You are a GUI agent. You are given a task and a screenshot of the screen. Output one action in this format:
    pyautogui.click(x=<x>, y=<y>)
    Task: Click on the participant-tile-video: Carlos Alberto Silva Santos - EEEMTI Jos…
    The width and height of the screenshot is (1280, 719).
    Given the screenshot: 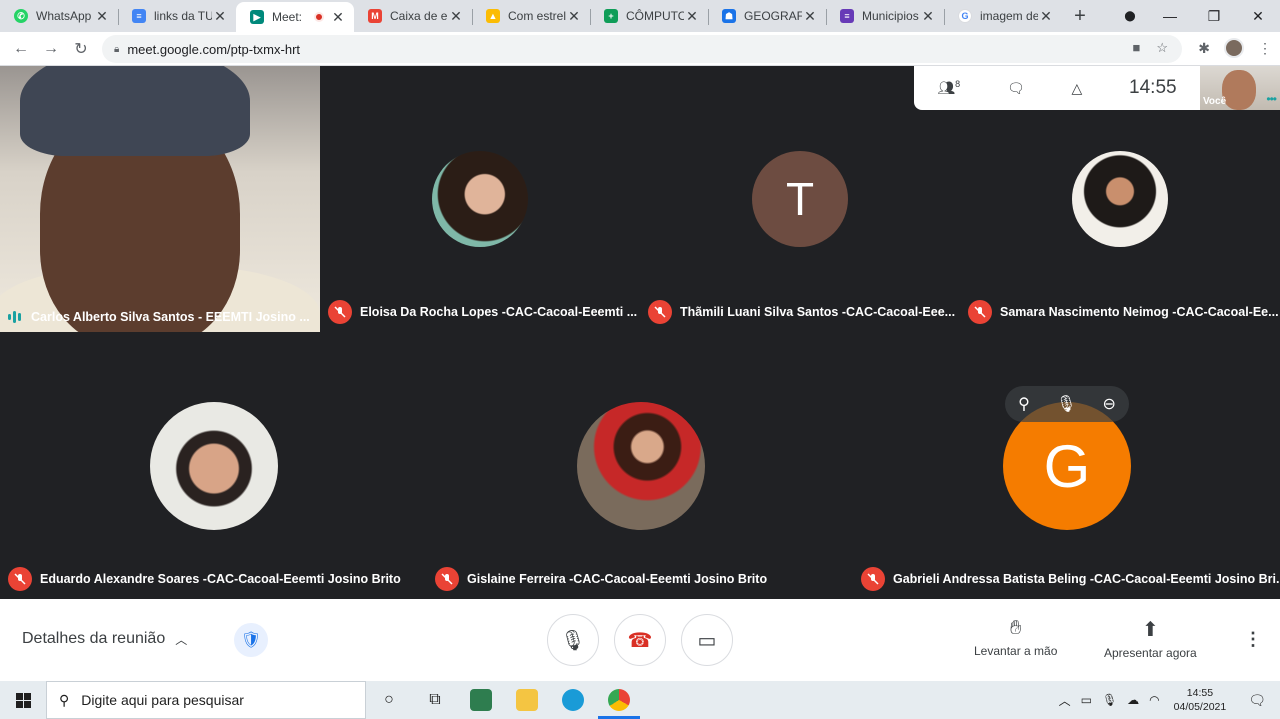 What is the action you would take?
    pyautogui.click(x=160, y=199)
    